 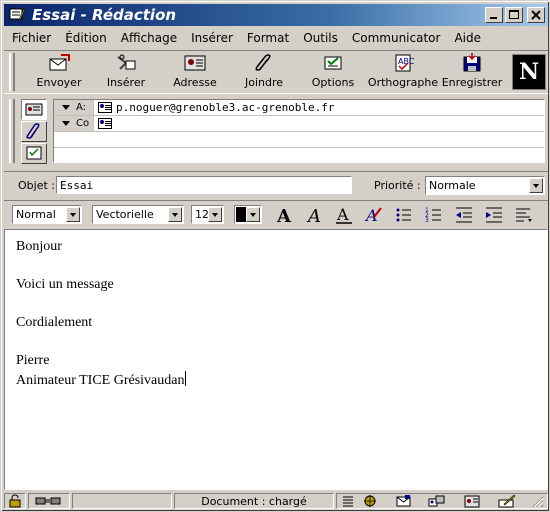 I want to click on netscape-logo: N, so click(x=529, y=72).